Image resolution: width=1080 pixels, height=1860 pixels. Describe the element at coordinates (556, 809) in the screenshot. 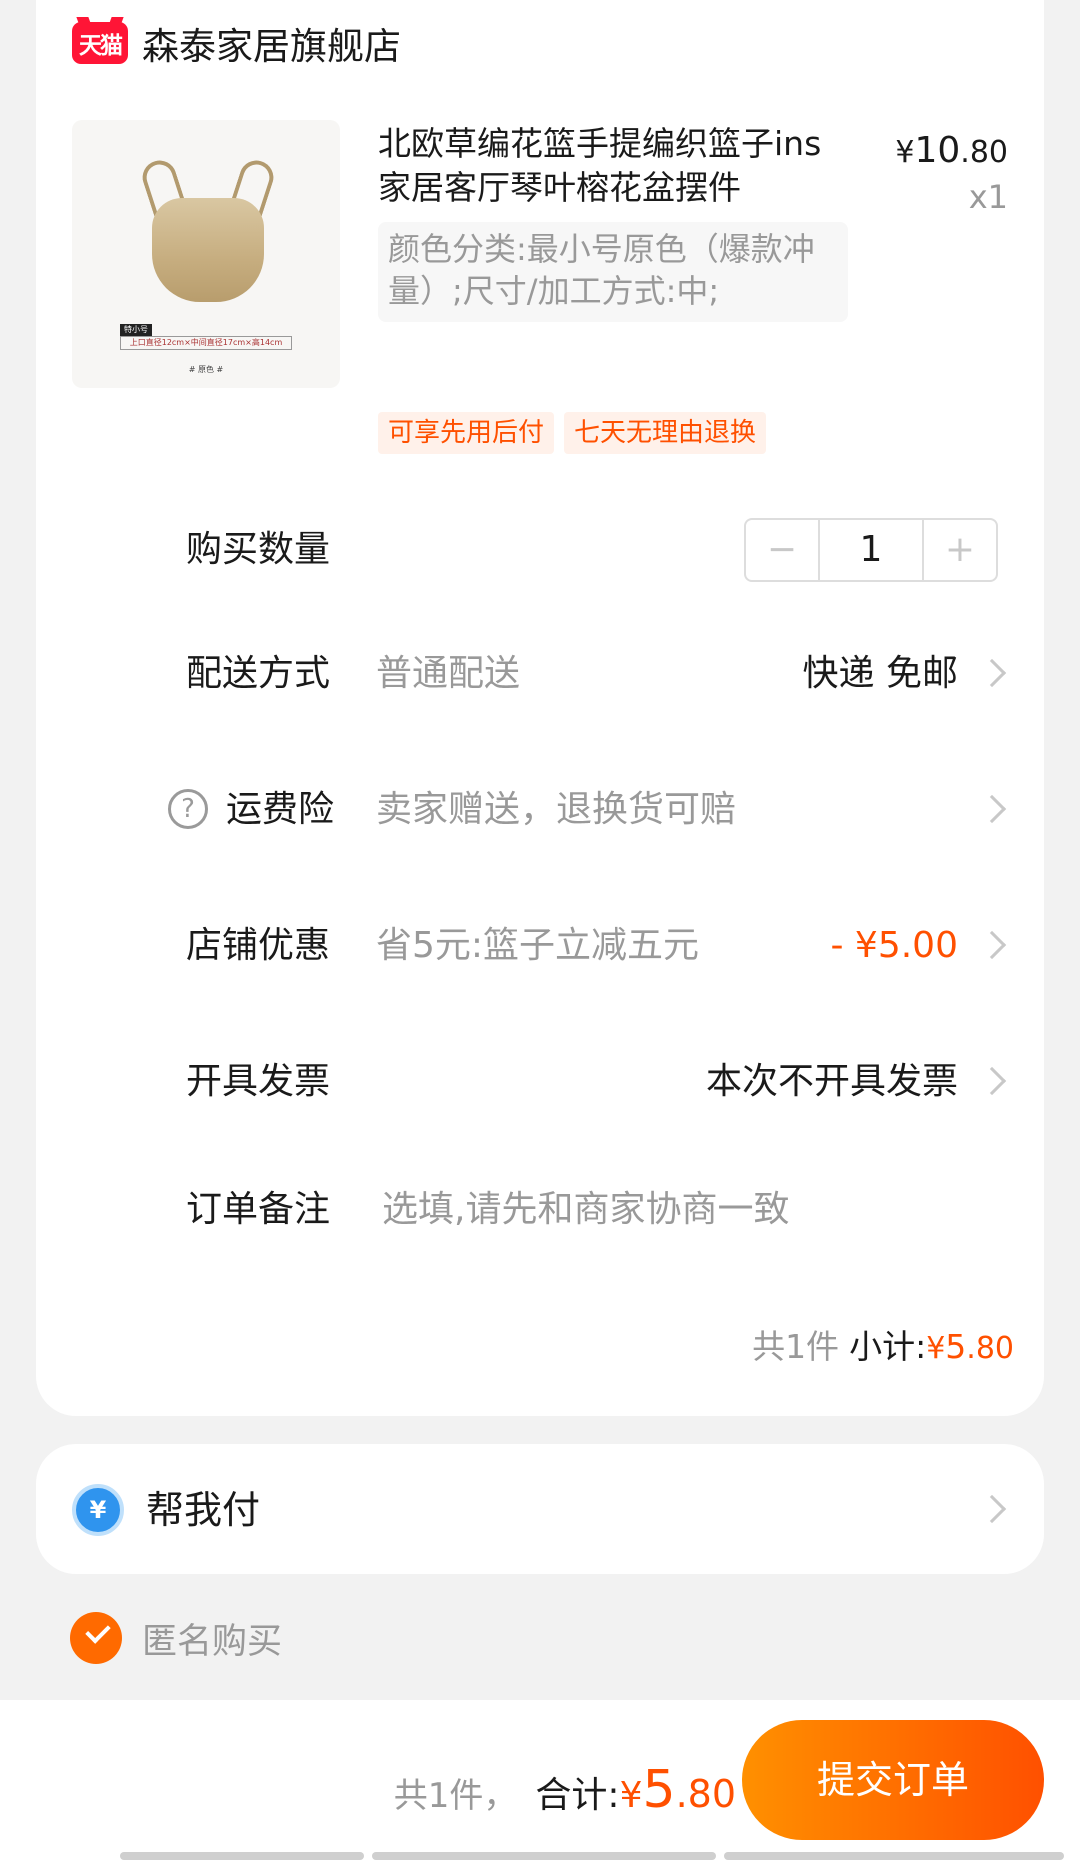

I see `insurance-desc: 卖家赠送，退换货可赔` at that location.